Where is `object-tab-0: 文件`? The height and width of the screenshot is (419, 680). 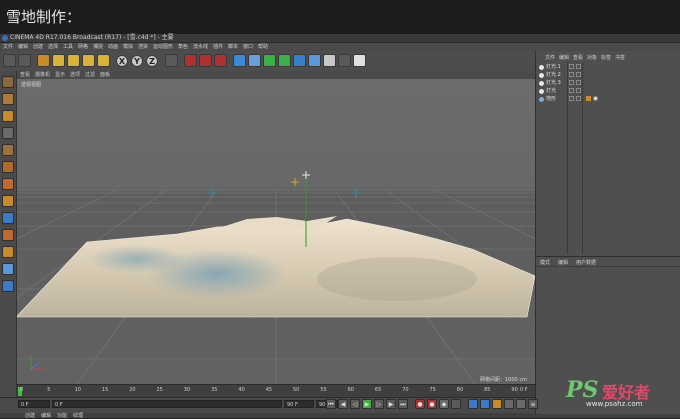
object-tab-0: 文件 is located at coordinates (550, 58).